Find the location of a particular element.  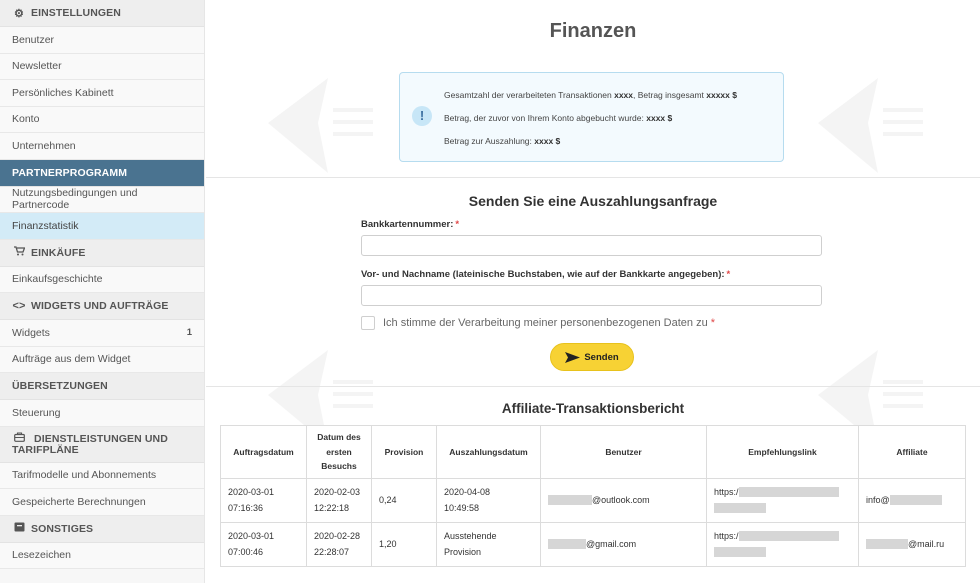

sidebar-item-widgets: Widgets 1 is located at coordinates (102, 333).